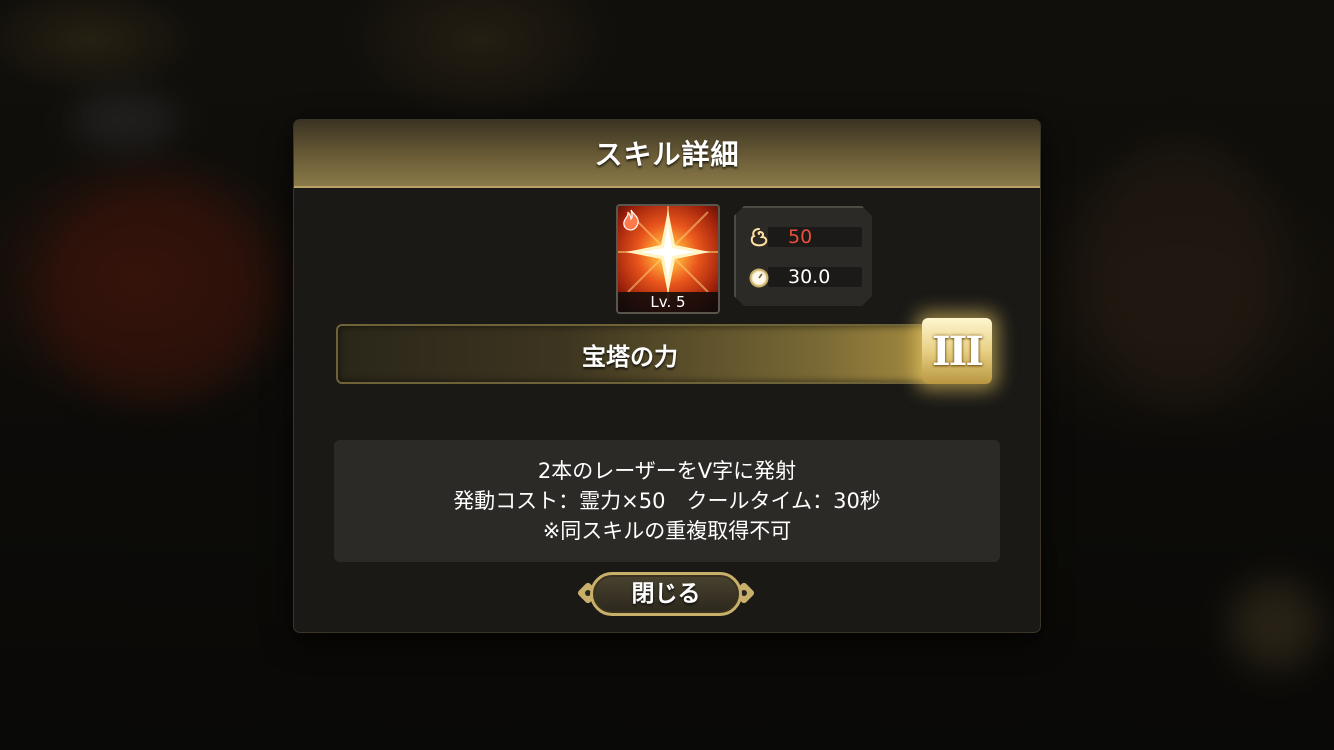 The image size is (1334, 750). I want to click on close-button-label: 閉じる, so click(666, 594).